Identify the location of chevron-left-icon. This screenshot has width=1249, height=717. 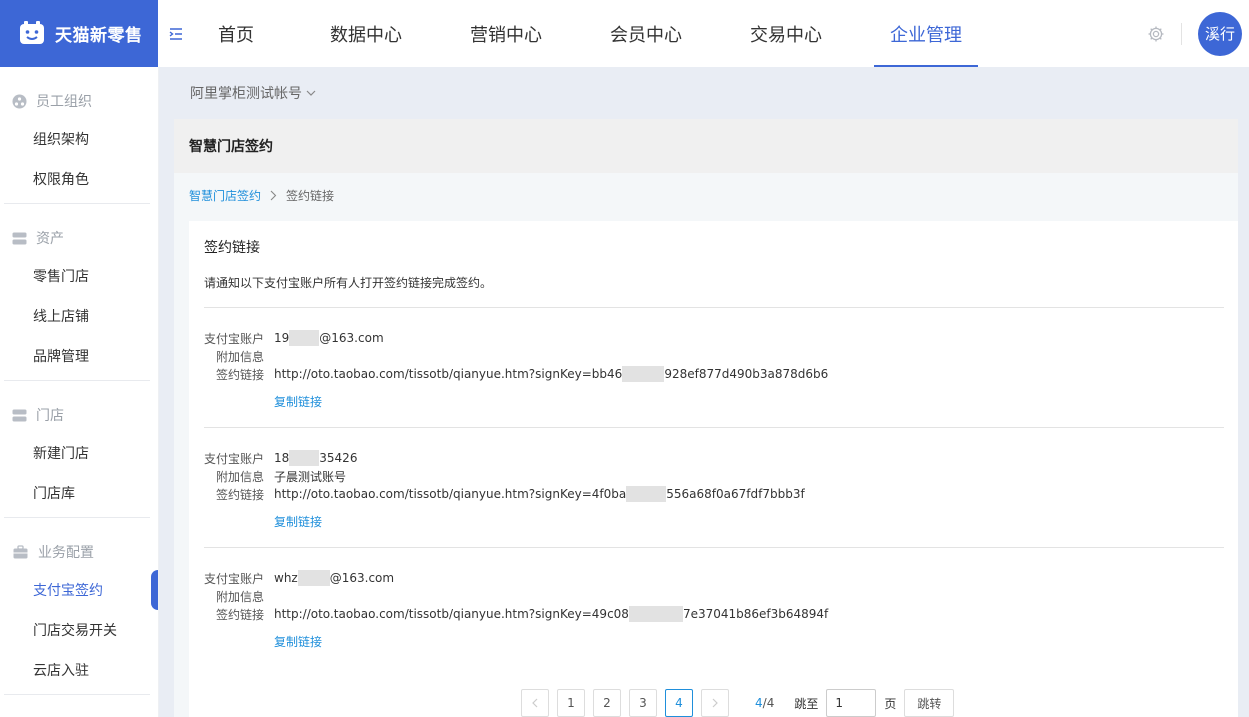
(535, 703).